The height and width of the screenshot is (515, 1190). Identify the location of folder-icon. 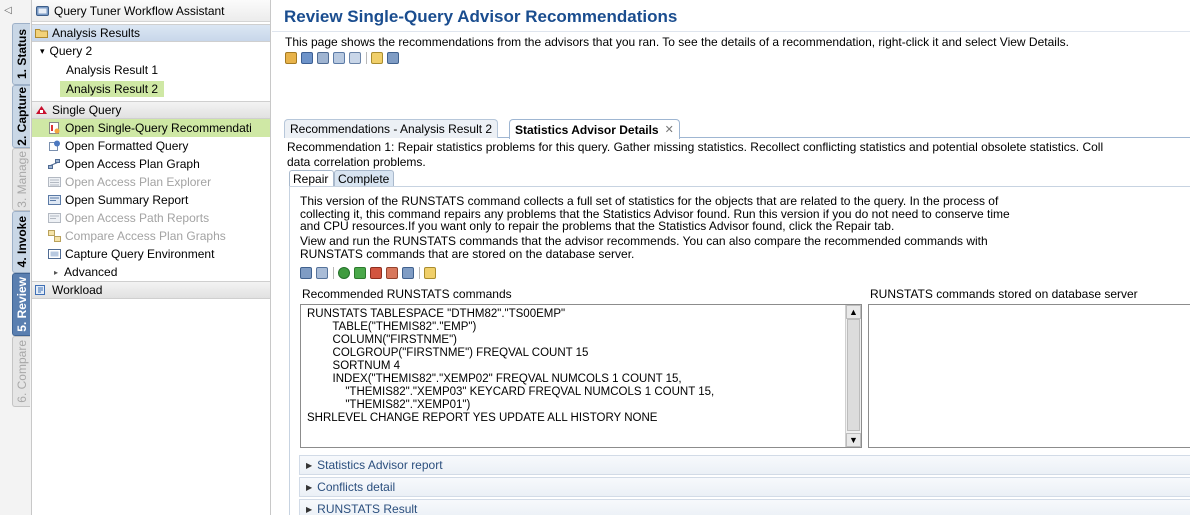
(41, 33).